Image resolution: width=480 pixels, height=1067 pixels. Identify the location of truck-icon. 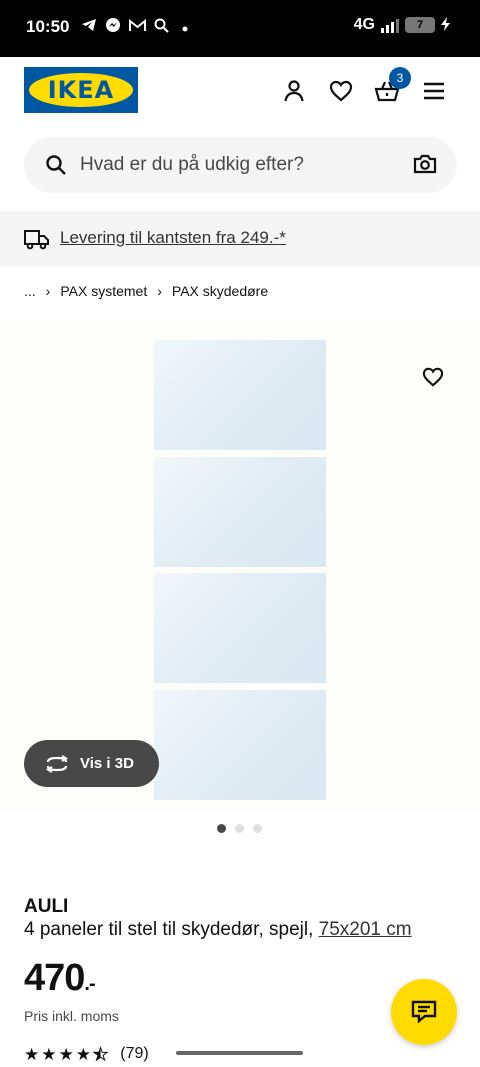
(36, 240).